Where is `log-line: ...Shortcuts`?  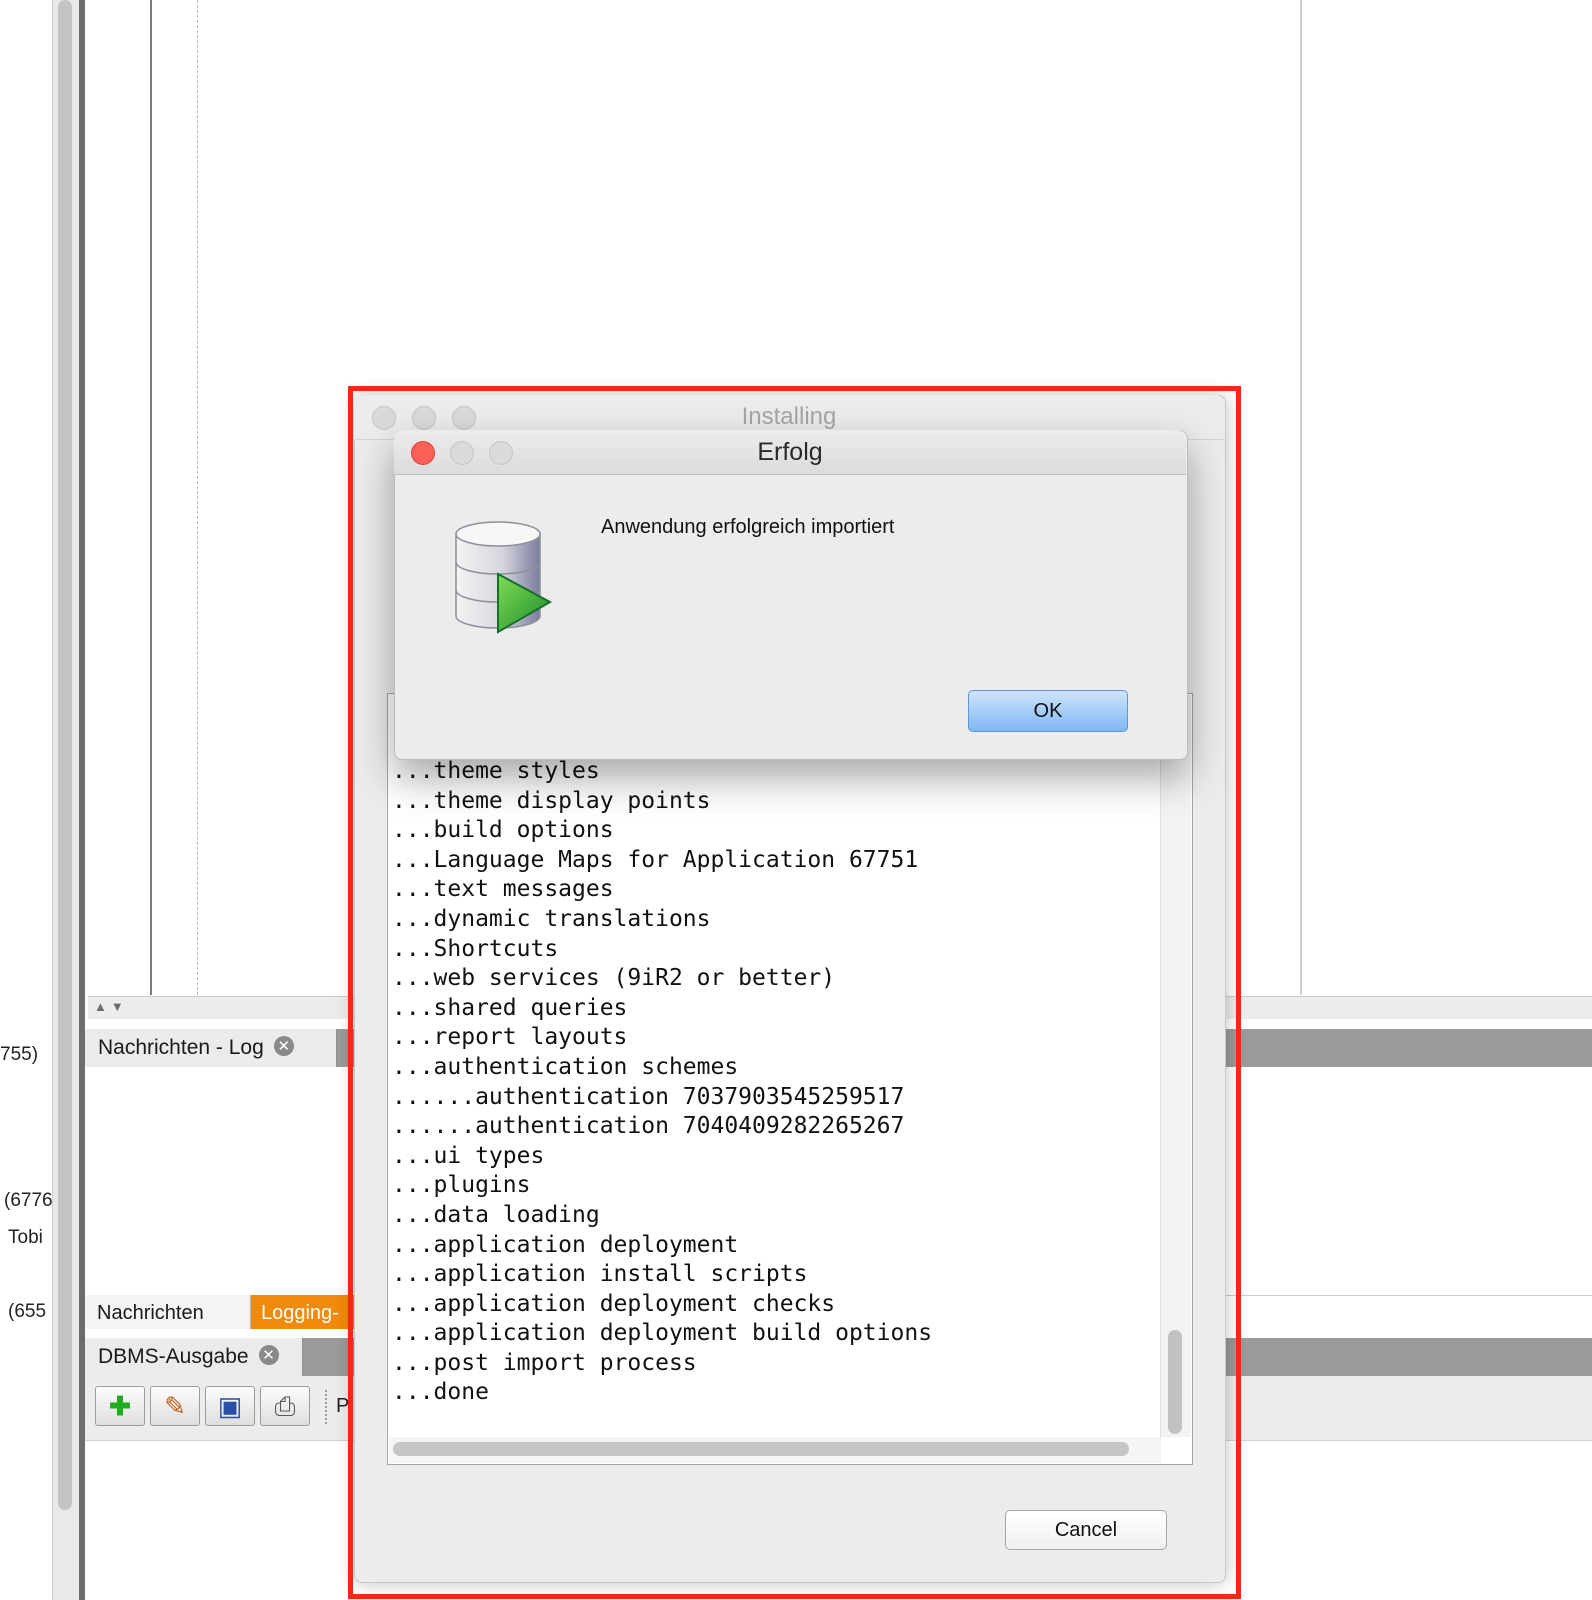
log-line: ...Shortcuts is located at coordinates (475, 948).